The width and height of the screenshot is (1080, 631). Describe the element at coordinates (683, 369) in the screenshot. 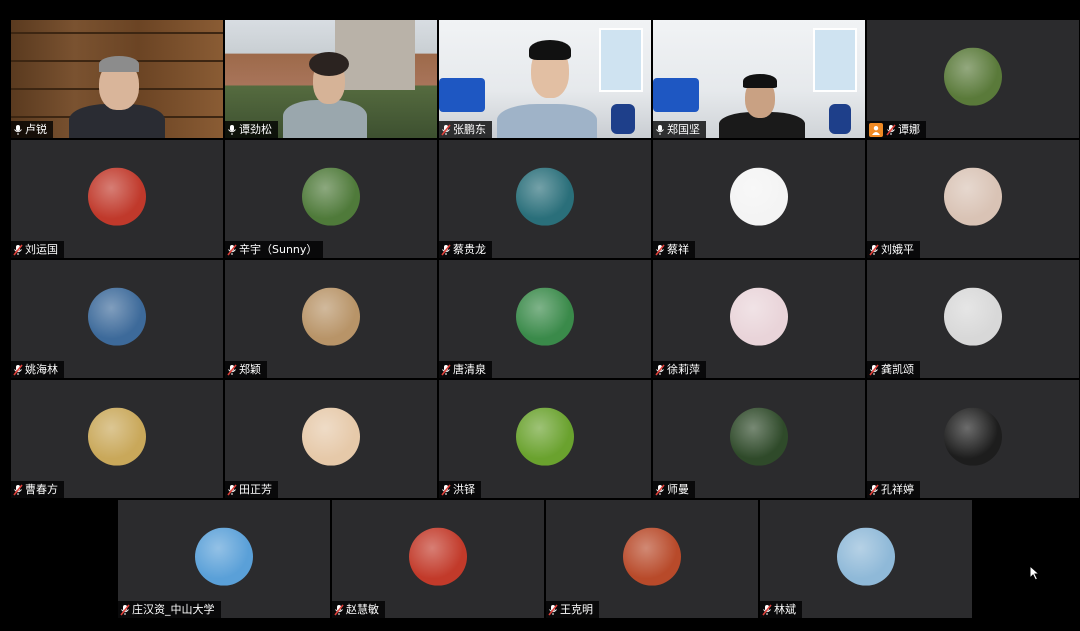

I see `participant-name: 徐莉萍` at that location.